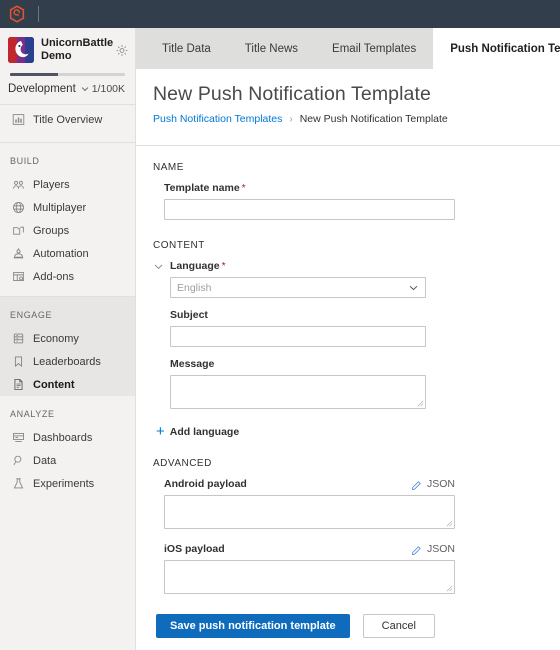 Image resolution: width=560 pixels, height=650 pixels. I want to click on sidebar-item-label: Economy, so click(56, 338).